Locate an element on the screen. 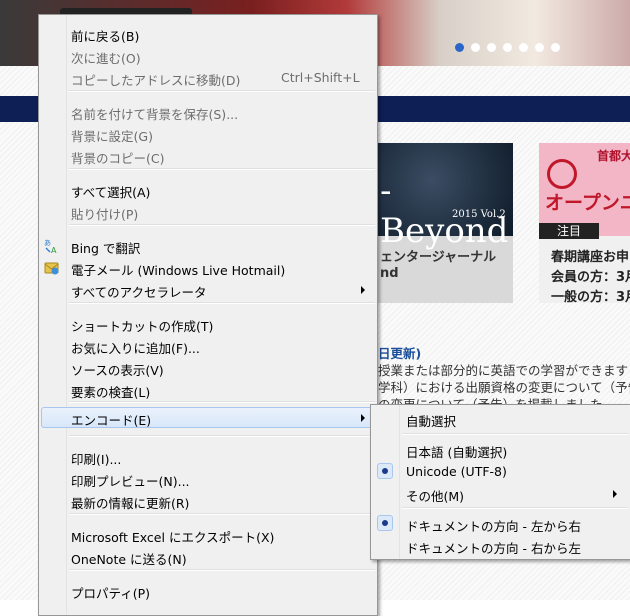  journal-card-caption-2: nd is located at coordinates (389, 273).